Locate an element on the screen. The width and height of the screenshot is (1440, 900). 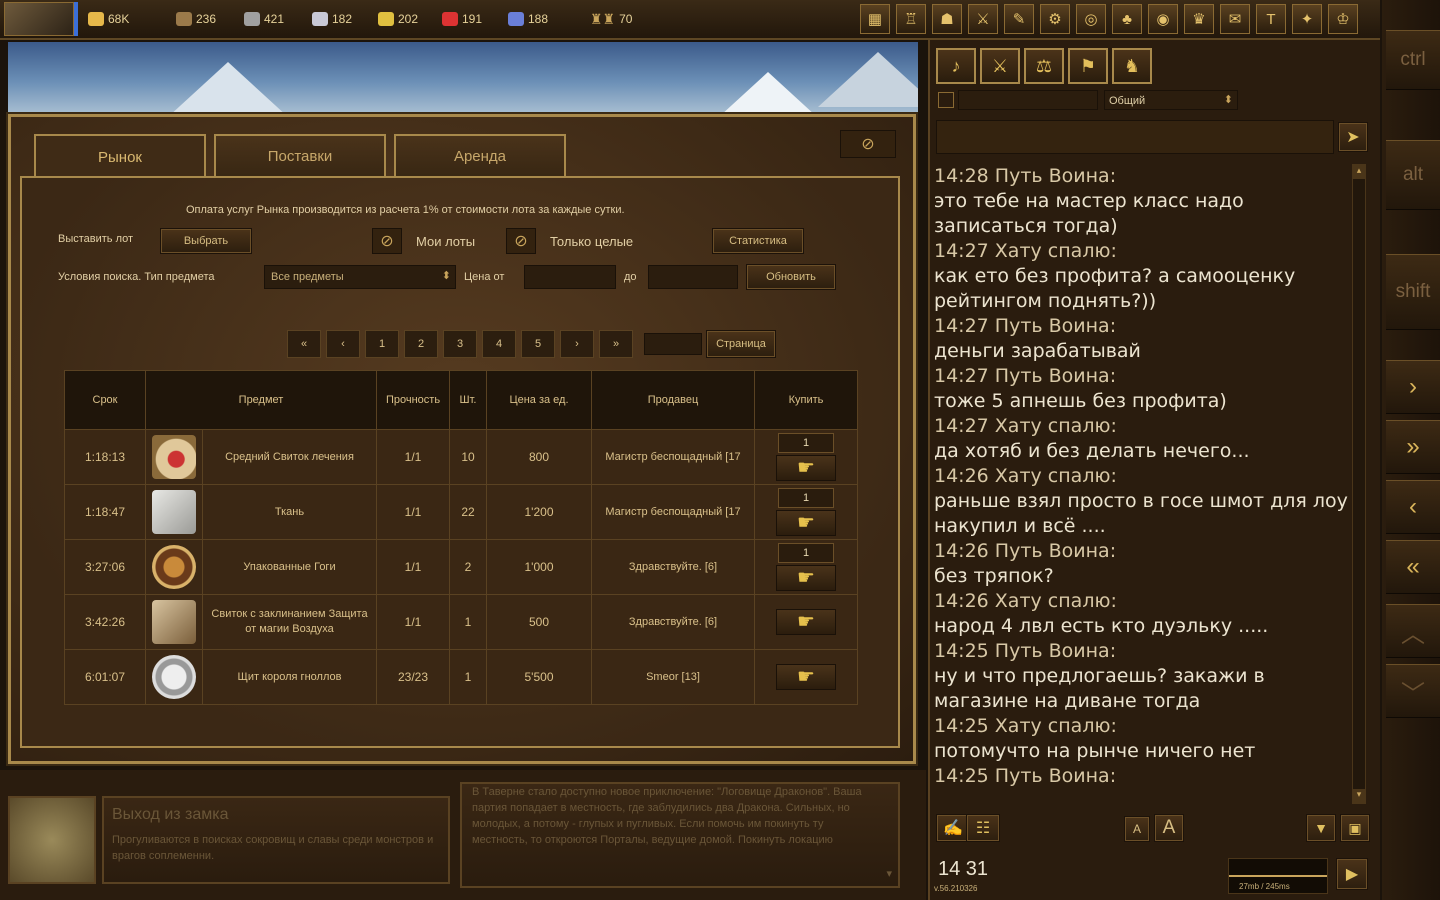
chevron-up-icon: ▴ is located at coordinates (1359, 172).